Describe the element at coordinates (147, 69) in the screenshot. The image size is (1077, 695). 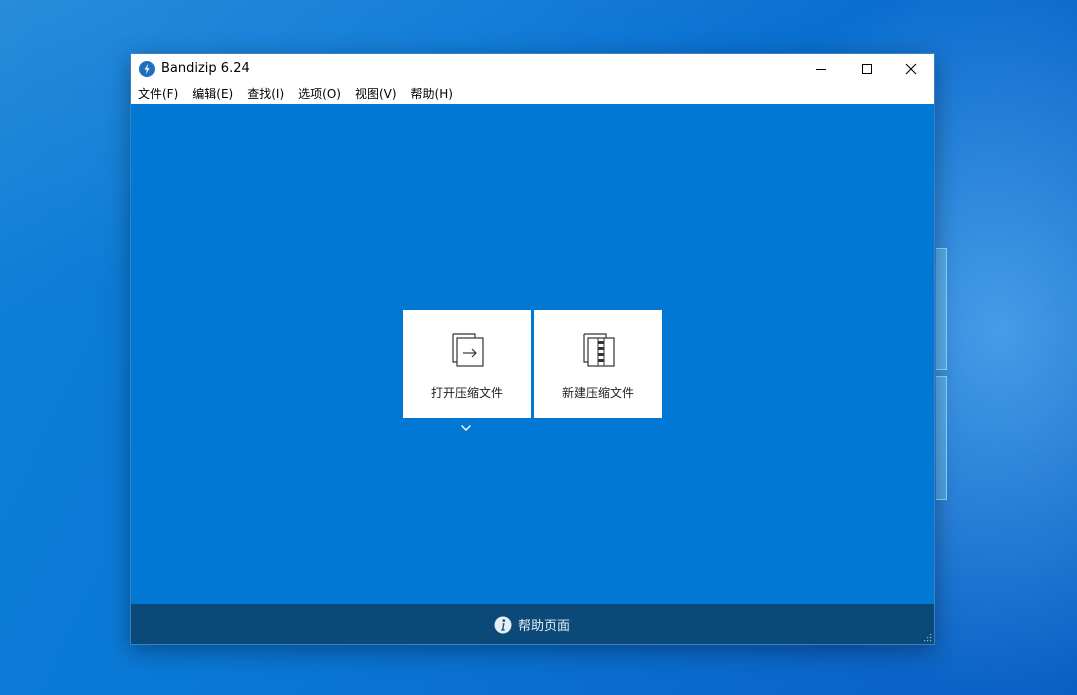
I see `bandizip-logo-icon` at that location.